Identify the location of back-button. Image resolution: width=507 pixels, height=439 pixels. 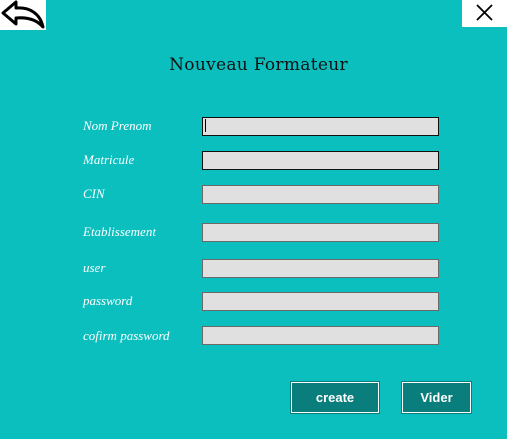
(23, 15).